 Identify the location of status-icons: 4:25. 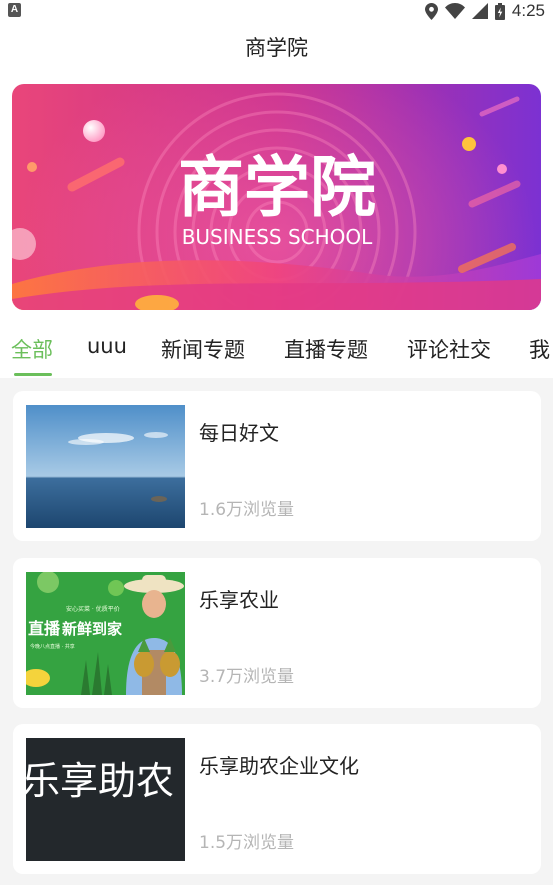
(484, 11).